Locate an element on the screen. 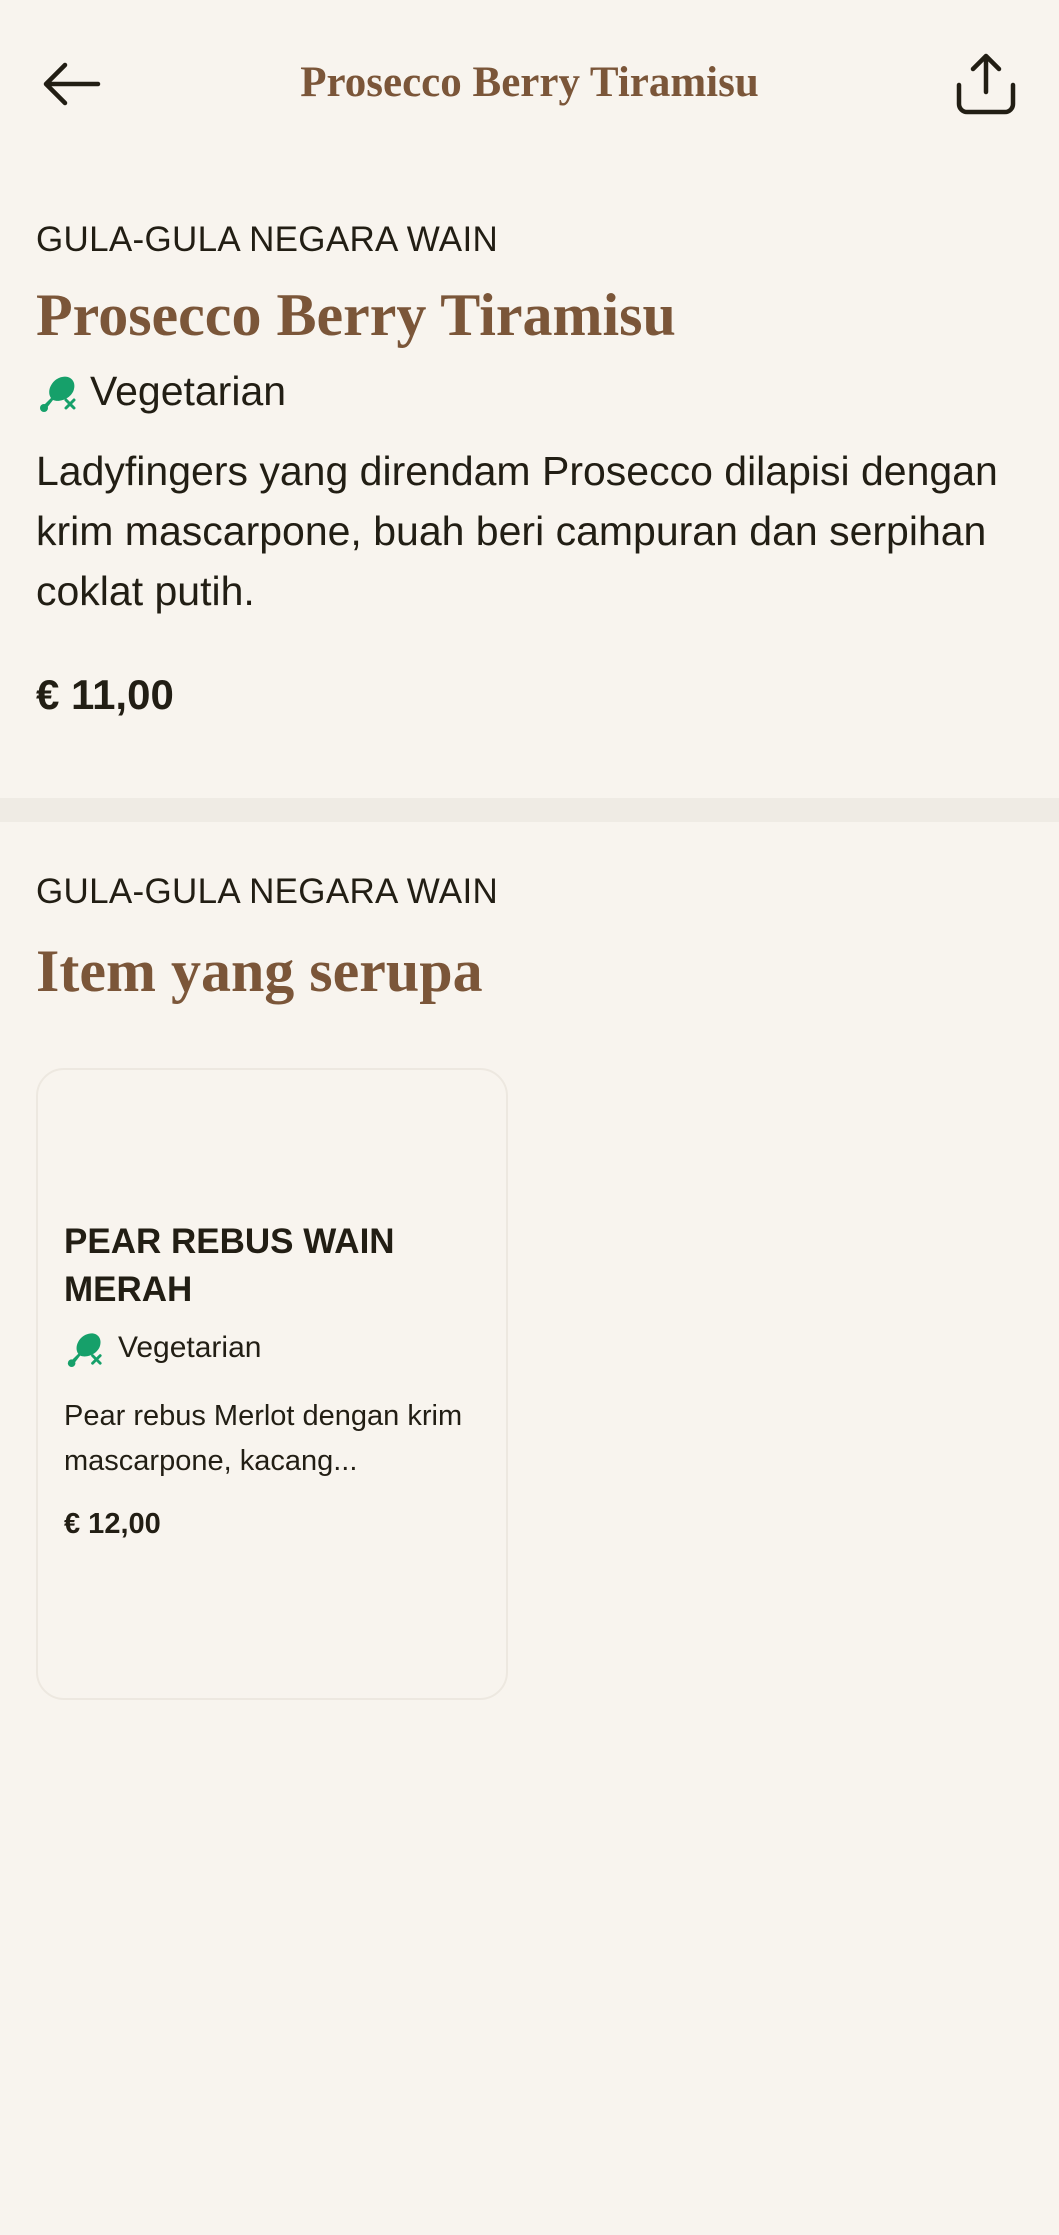 The width and height of the screenshot is (1059, 2235). diet-tag: Vegetarian is located at coordinates (531, 391).